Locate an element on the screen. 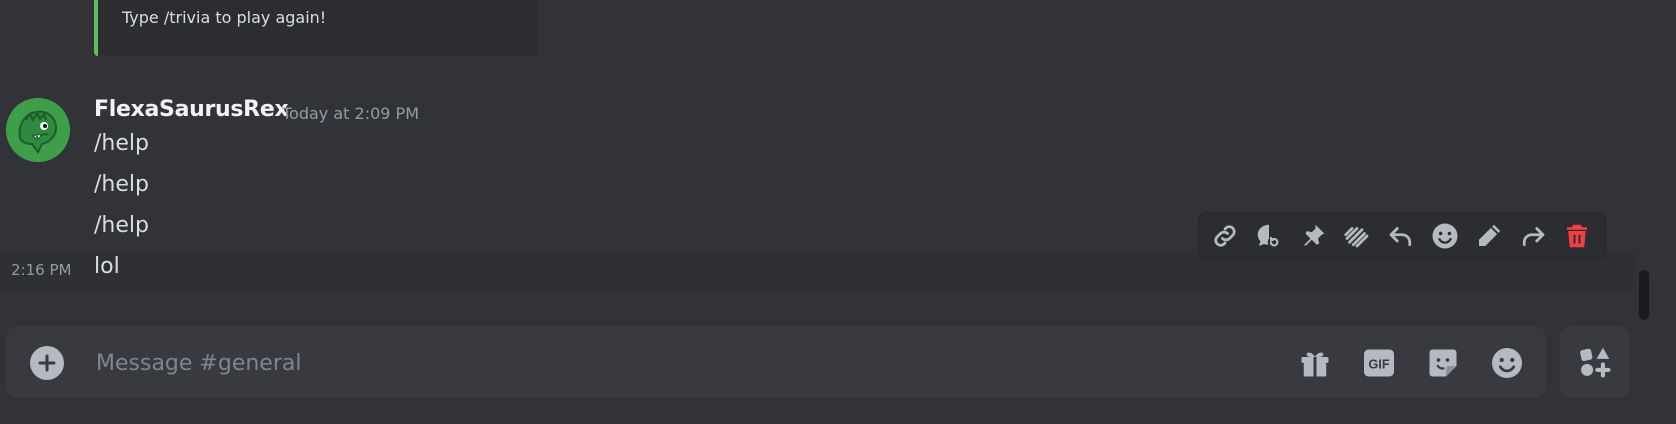 The width and height of the screenshot is (1676, 424). apps-button is located at coordinates (1595, 362).